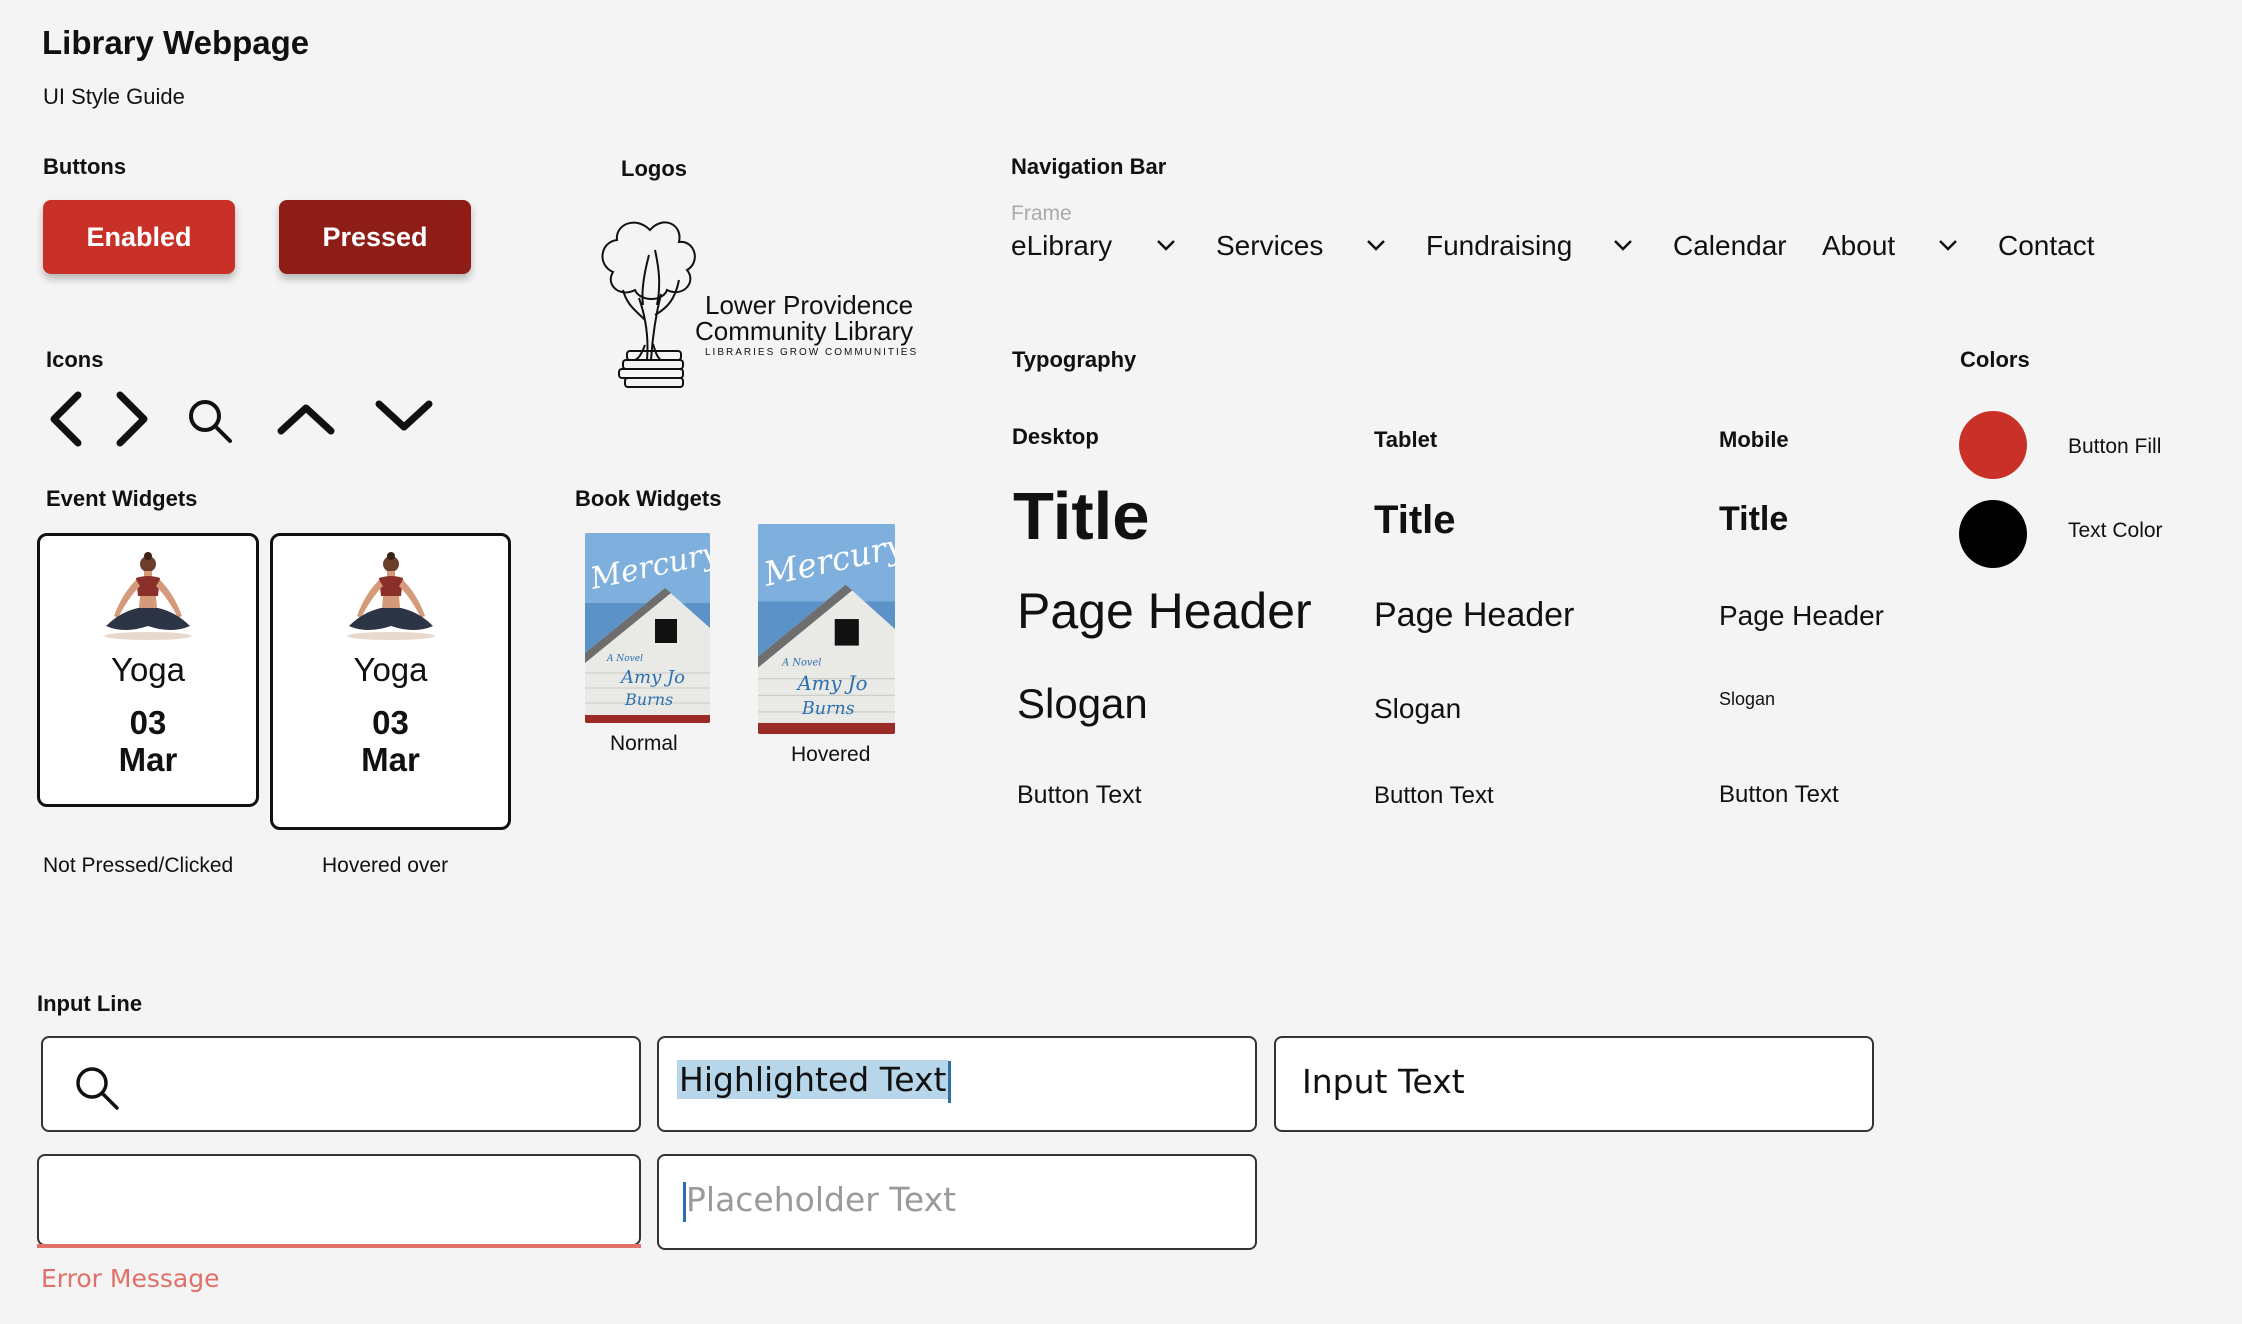 This screenshot has height=1324, width=2242. Describe the element at coordinates (339, 1200) in the screenshot. I see `error-input` at that location.